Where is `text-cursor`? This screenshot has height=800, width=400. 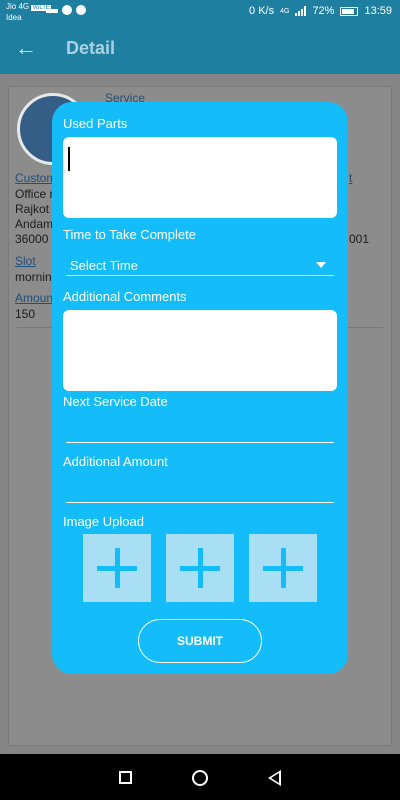
text-cursor is located at coordinates (69, 159).